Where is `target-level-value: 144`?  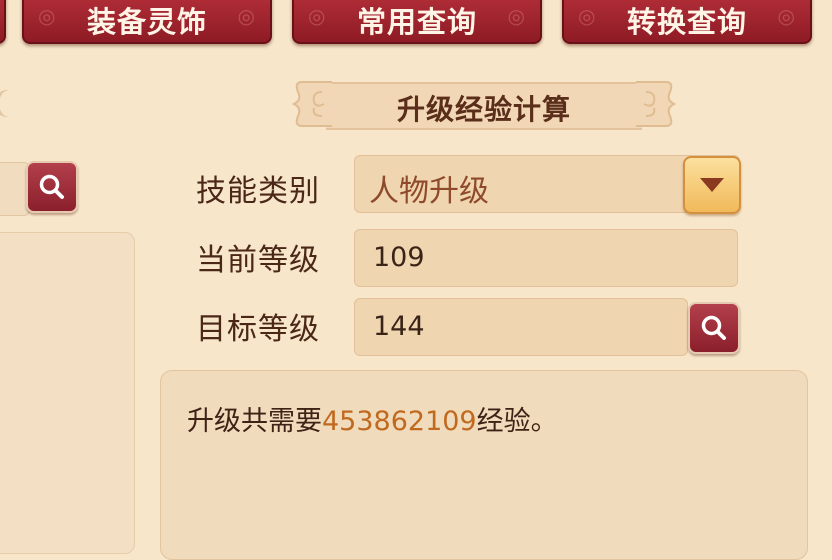 target-level-value: 144 is located at coordinates (399, 326).